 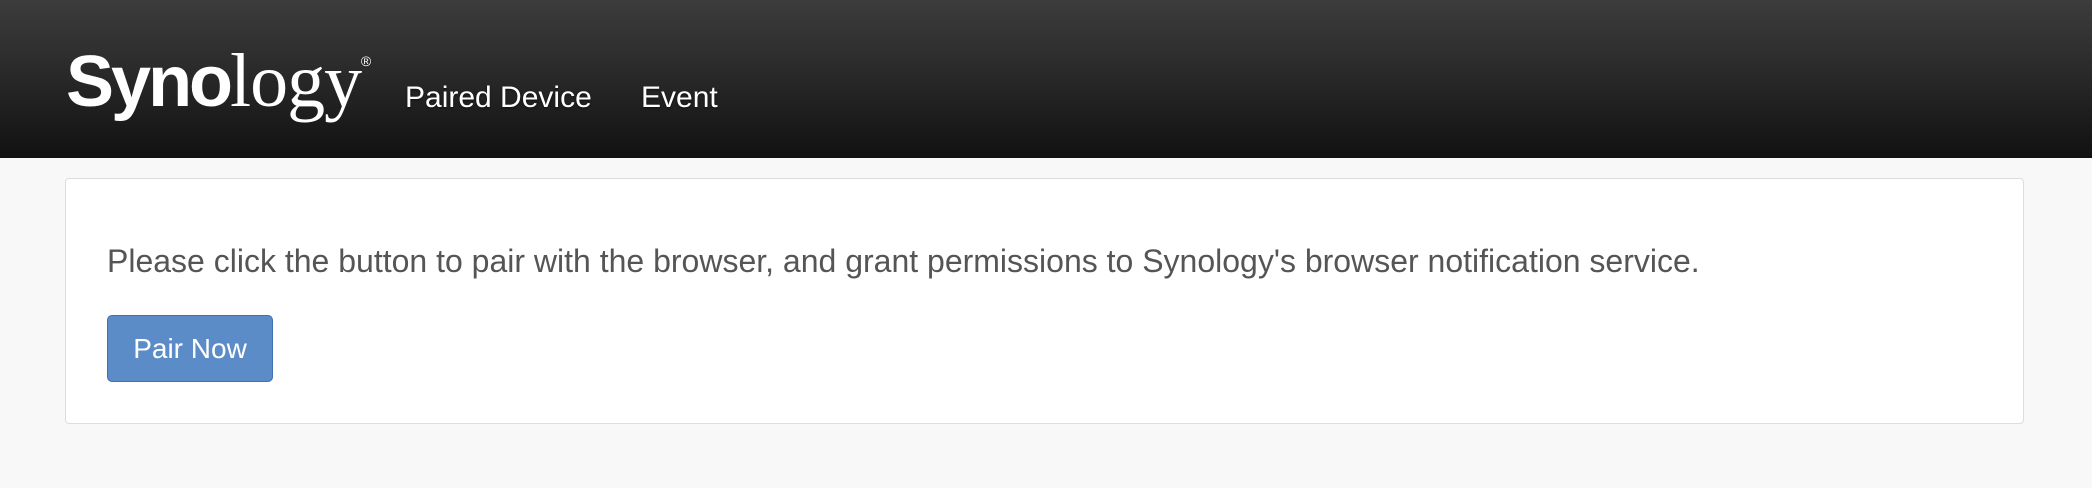 I want to click on nav-link-paired-device: Paired Device, so click(x=498, y=98).